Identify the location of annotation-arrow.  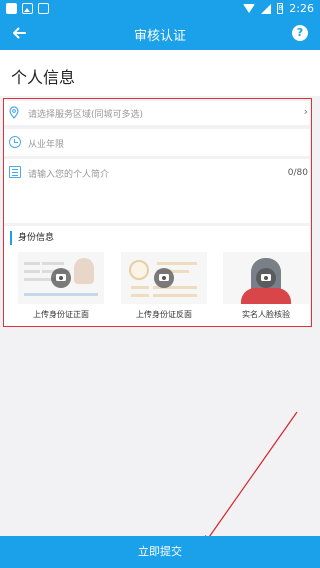
(251, 478).